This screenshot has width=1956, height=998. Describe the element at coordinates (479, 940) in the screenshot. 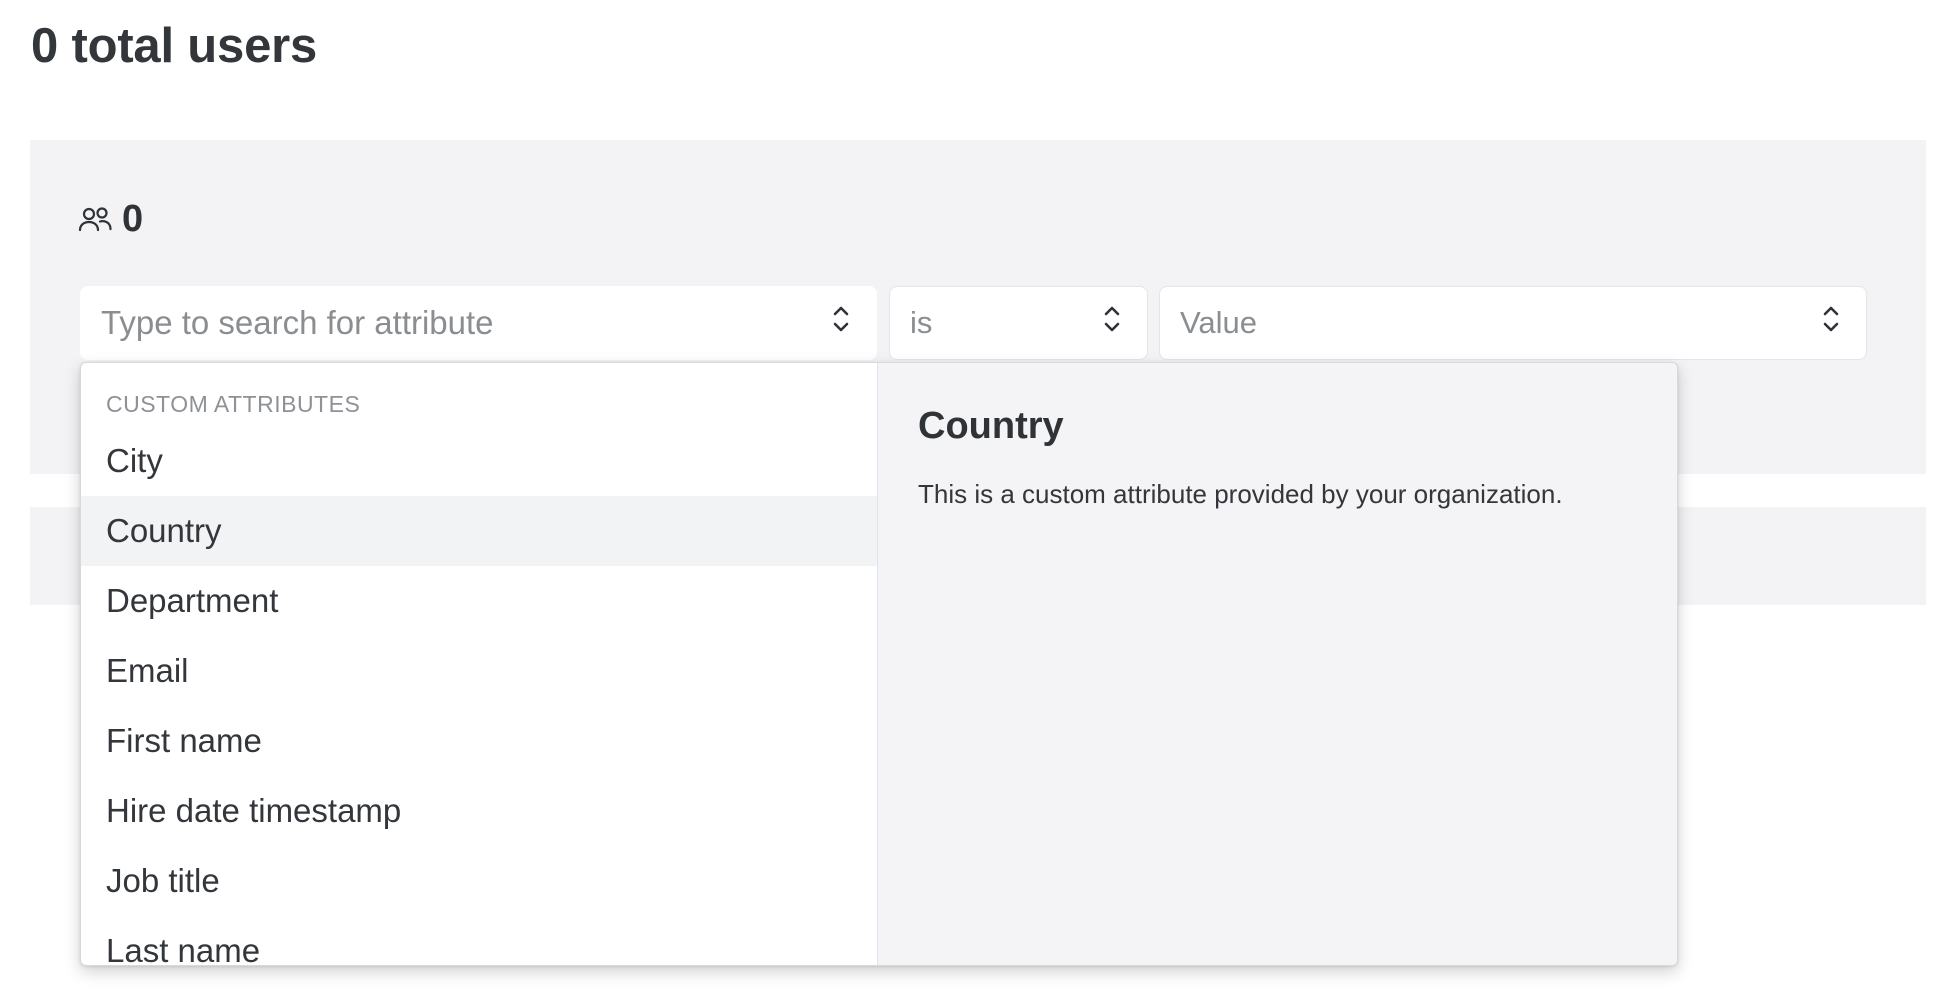

I see `attribute-option-last-name: Last name` at that location.